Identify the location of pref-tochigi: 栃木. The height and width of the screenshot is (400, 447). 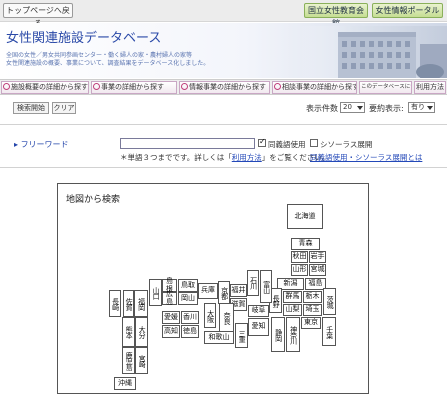
(312, 297).